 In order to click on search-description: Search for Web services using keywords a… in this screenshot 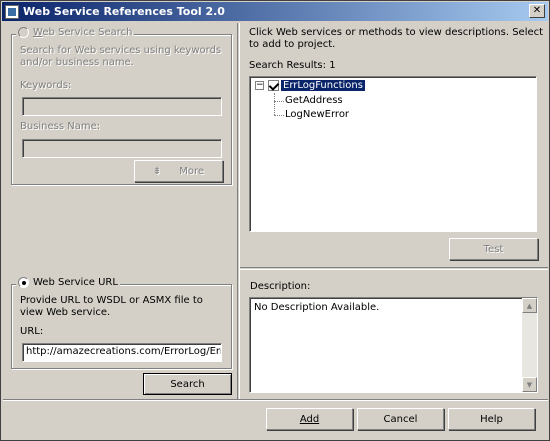, I will do `click(121, 56)`.